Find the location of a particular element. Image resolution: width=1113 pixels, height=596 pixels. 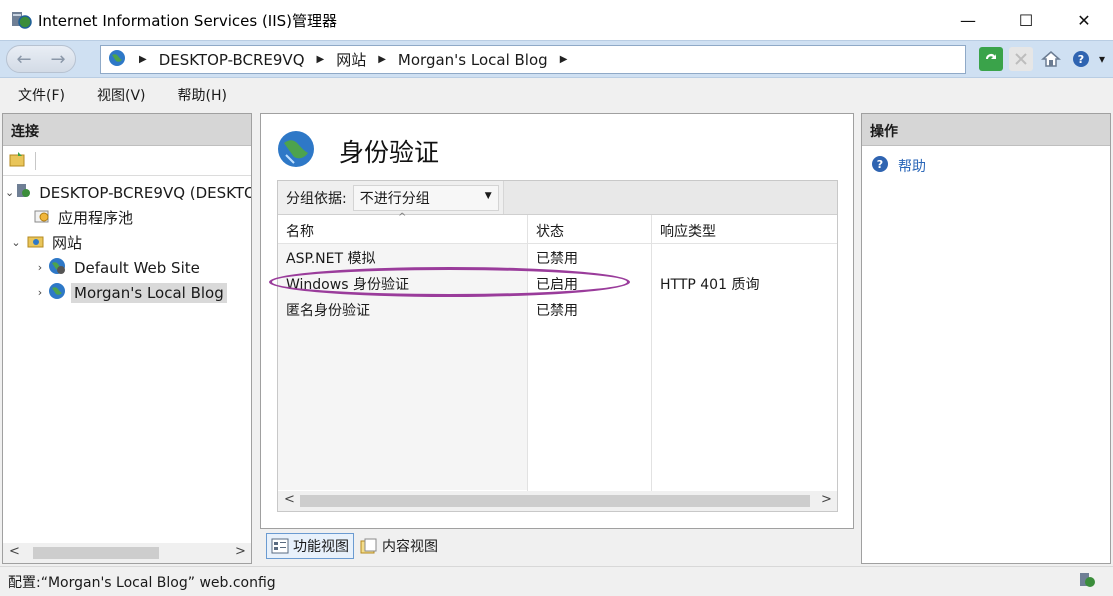

tree-label: DESKTOP-BCRE9VQ (DESKTOP-BCRE9VQ\Admin) is located at coordinates (145, 192).